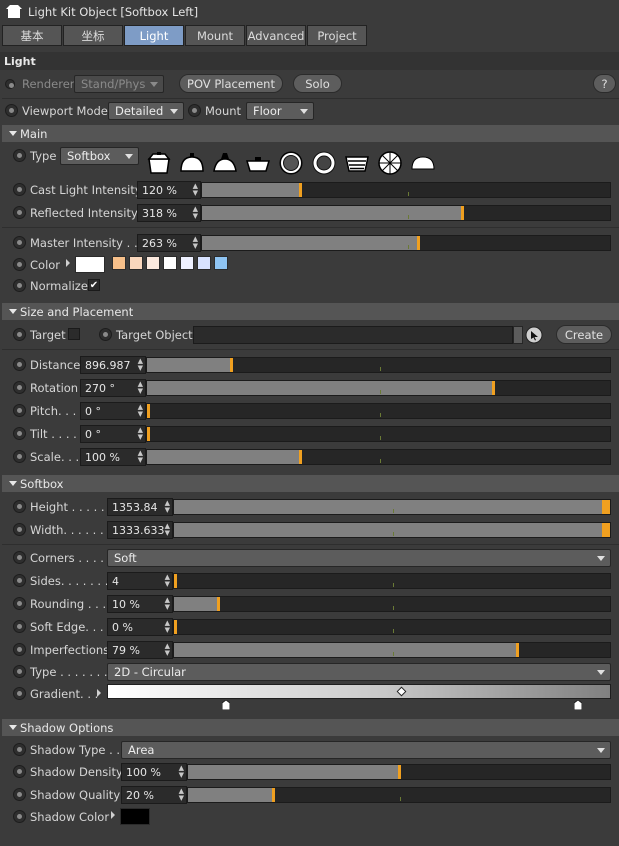 The height and width of the screenshot is (846, 619). Describe the element at coordinates (191, 163) in the screenshot. I see `dome-light-icon` at that location.